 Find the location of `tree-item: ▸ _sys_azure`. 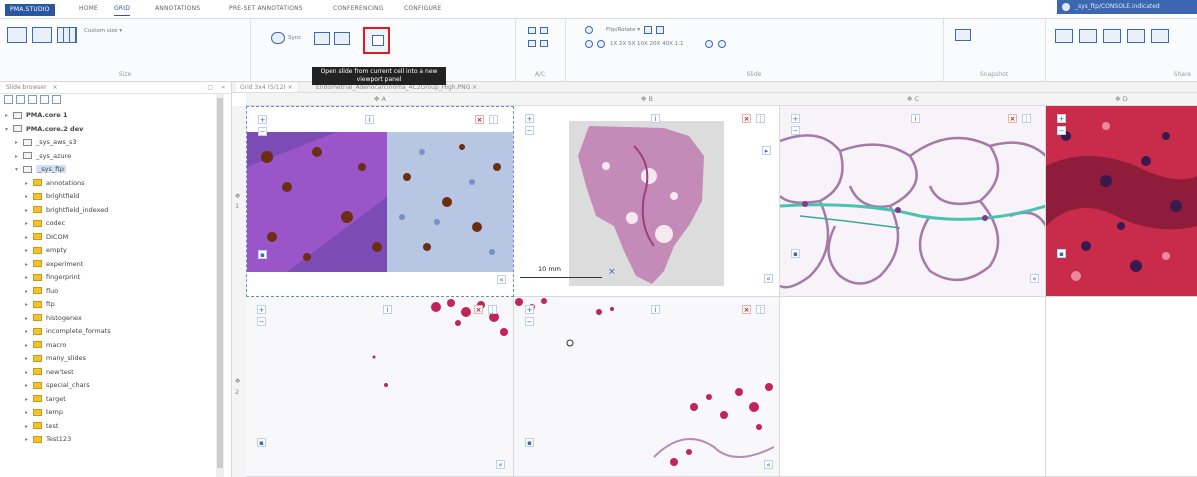

tree-item: ▸ _sys_azure is located at coordinates (43, 156).